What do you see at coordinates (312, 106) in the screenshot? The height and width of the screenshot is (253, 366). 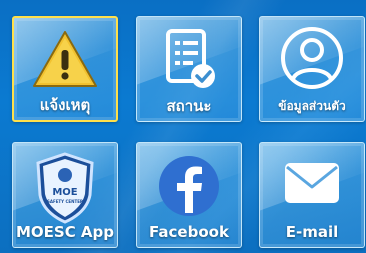 I see `tile-label: ข้อมูลส่วนตัว` at bounding box center [312, 106].